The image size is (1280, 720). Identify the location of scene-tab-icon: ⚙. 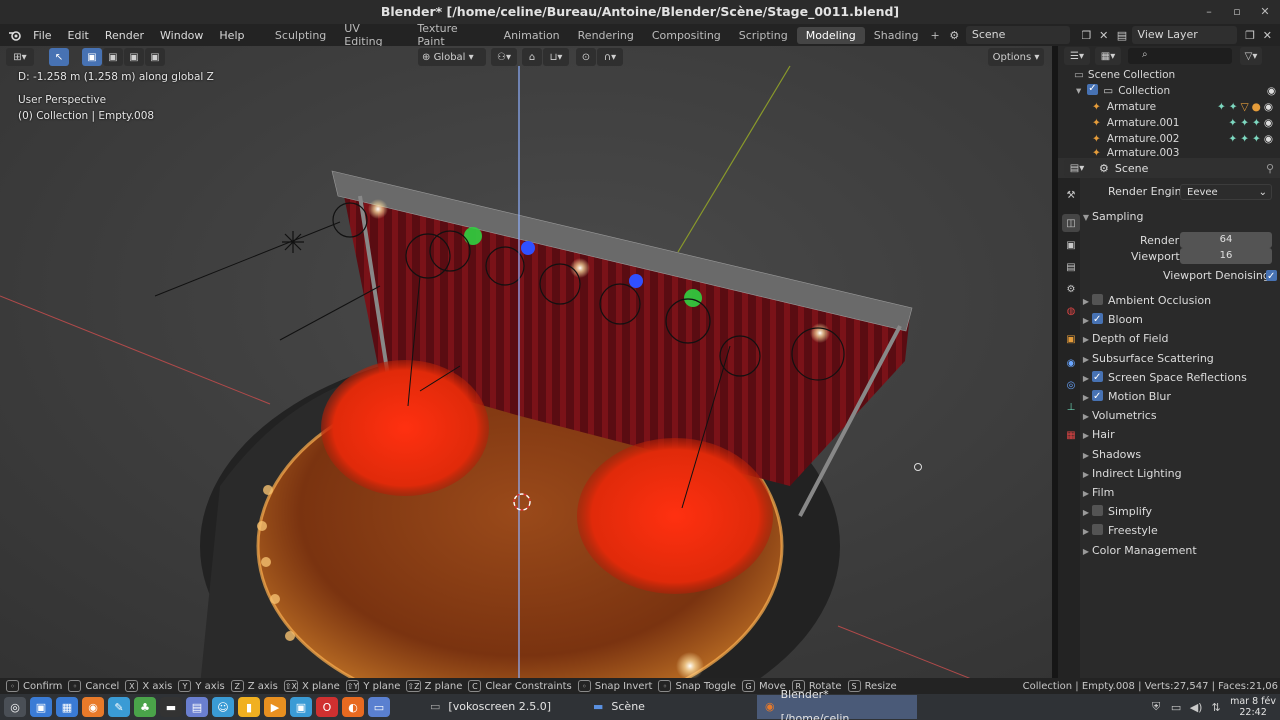
(1071, 289).